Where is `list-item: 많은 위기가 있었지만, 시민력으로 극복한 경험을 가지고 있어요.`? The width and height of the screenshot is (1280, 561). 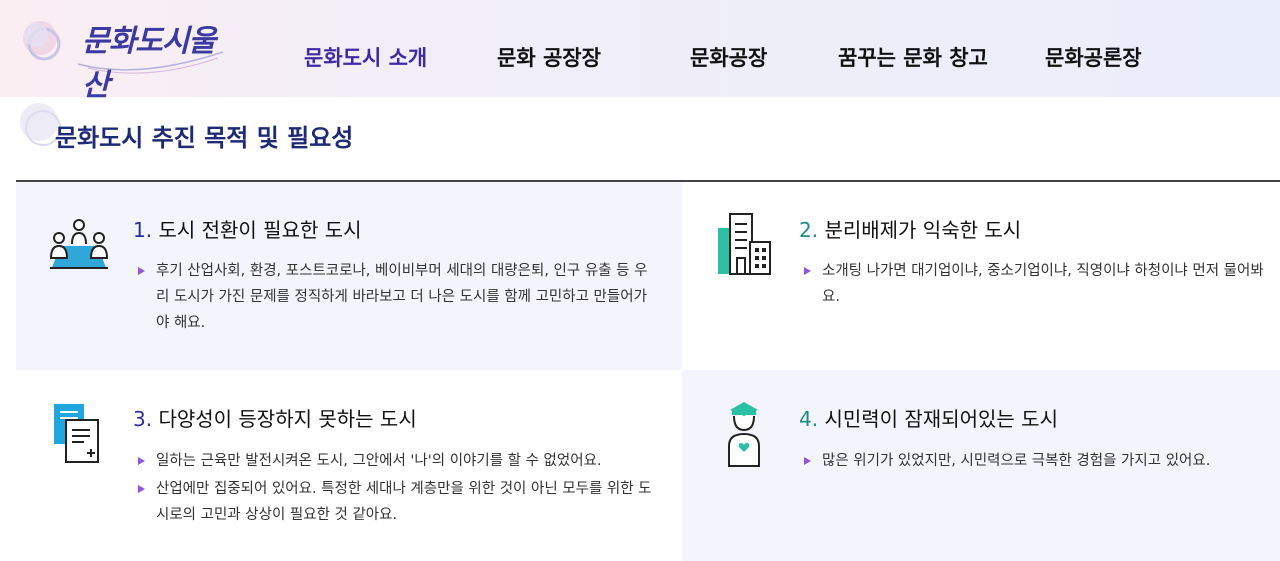 list-item: 많은 위기가 있었지만, 시민력으로 극복한 경험을 가지고 있어요. is located at coordinates (1036, 461).